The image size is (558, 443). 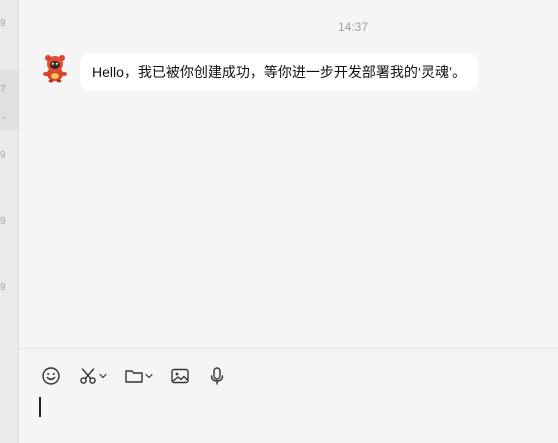 I want to click on send-image-button, so click(x=180, y=376).